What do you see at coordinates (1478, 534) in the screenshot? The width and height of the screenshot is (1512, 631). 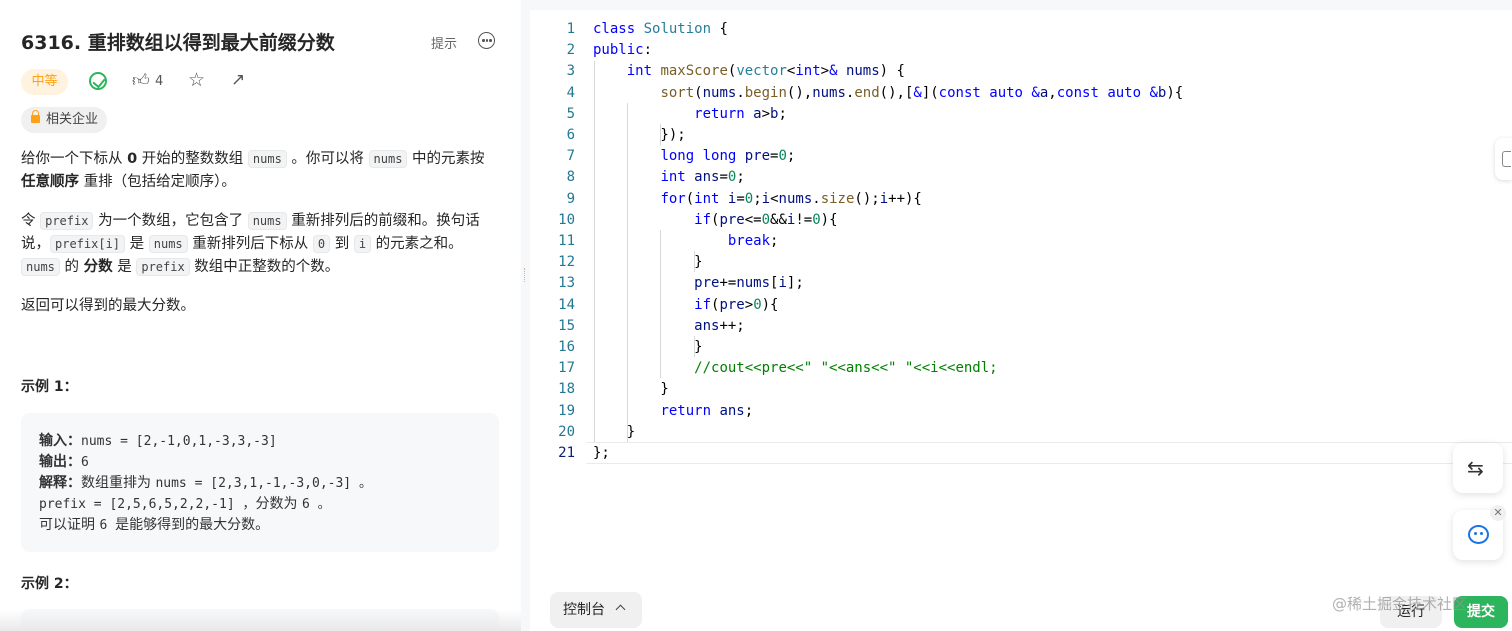 I see `chat-smile-icon` at bounding box center [1478, 534].